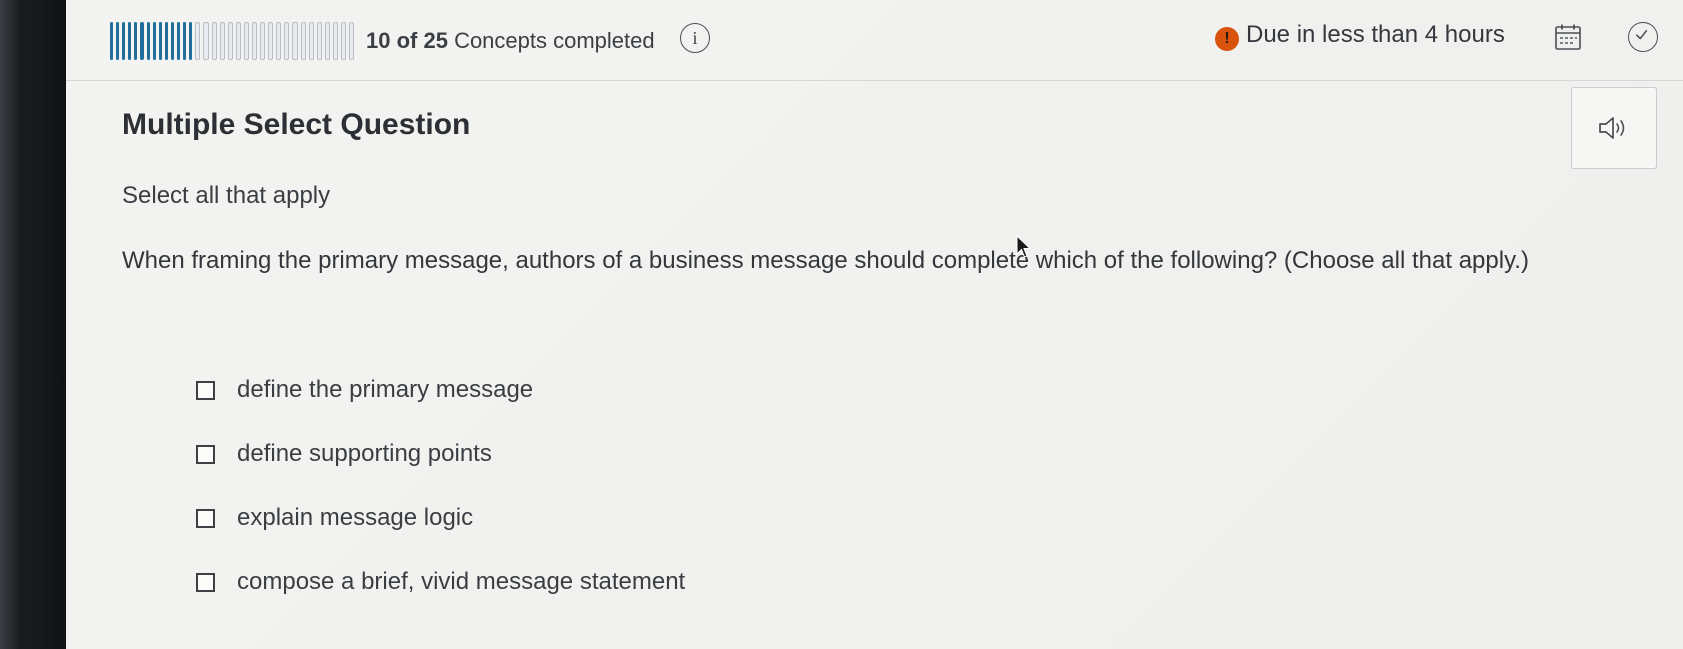  I want to click on calendar-icon, so click(1568, 37).